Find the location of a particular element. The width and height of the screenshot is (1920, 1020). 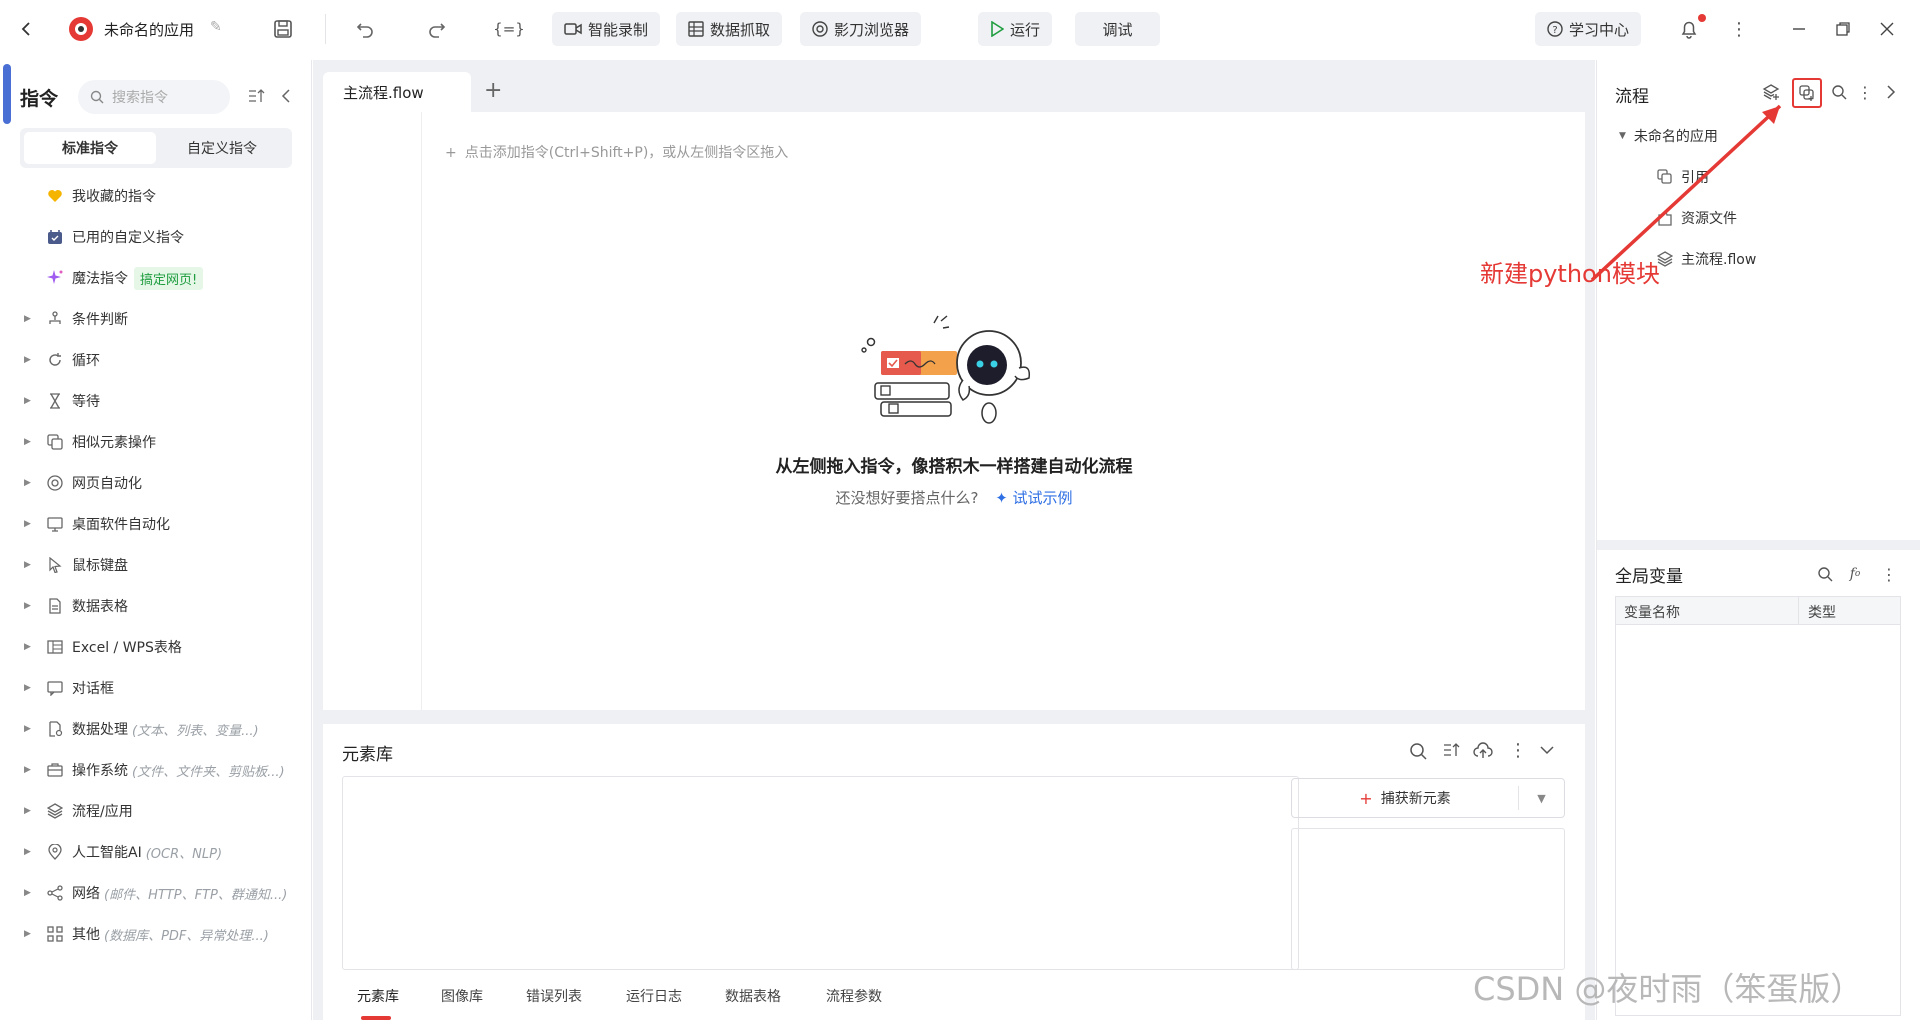

branch-icon is located at coordinates (55, 319).